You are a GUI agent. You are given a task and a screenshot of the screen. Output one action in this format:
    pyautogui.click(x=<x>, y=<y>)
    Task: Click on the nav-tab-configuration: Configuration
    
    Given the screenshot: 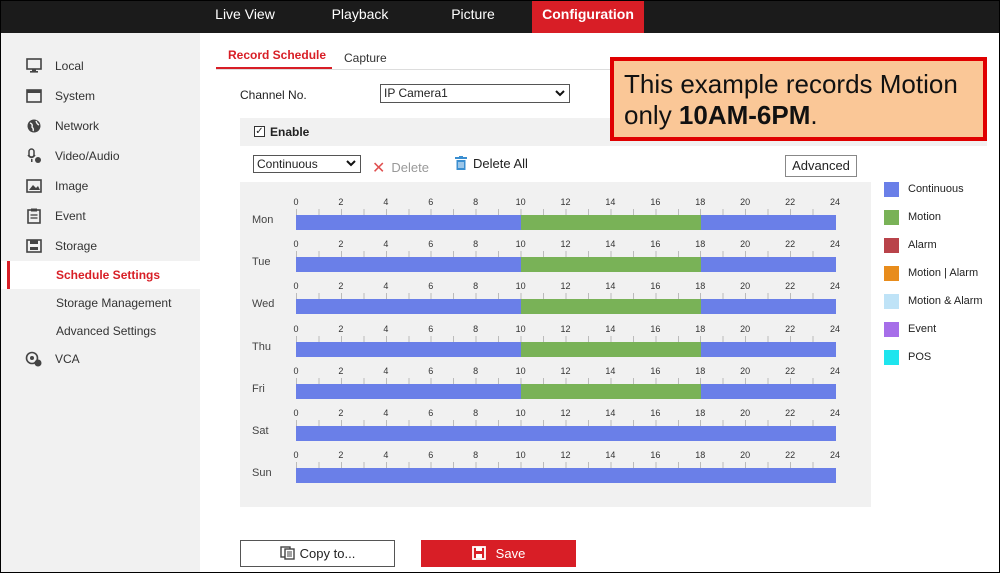 What is the action you would take?
    pyautogui.click(x=588, y=16)
    